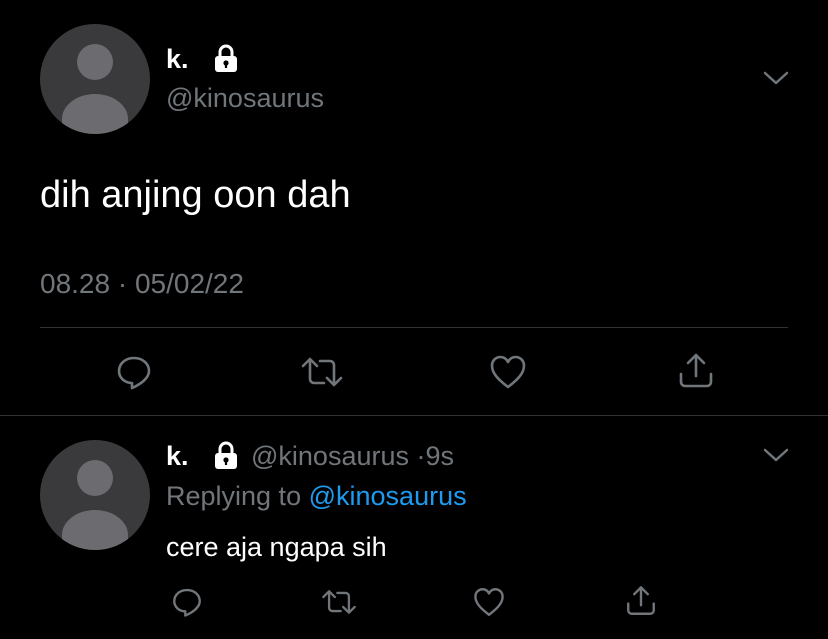 The height and width of the screenshot is (639, 828). What do you see at coordinates (234, 496) in the screenshot?
I see `replying-to-label: Replying to` at bounding box center [234, 496].